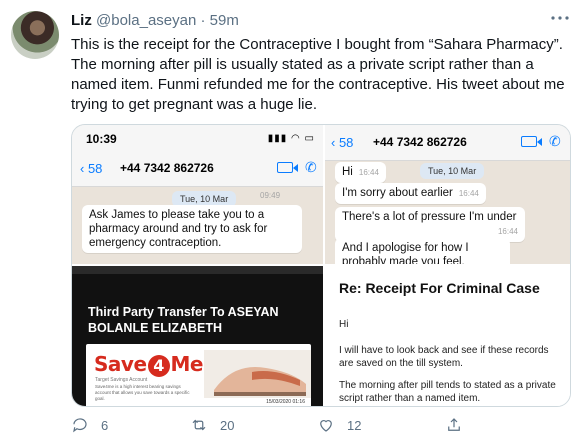 This screenshot has height=440, width=584. I want to click on share-button, so click(460, 425).